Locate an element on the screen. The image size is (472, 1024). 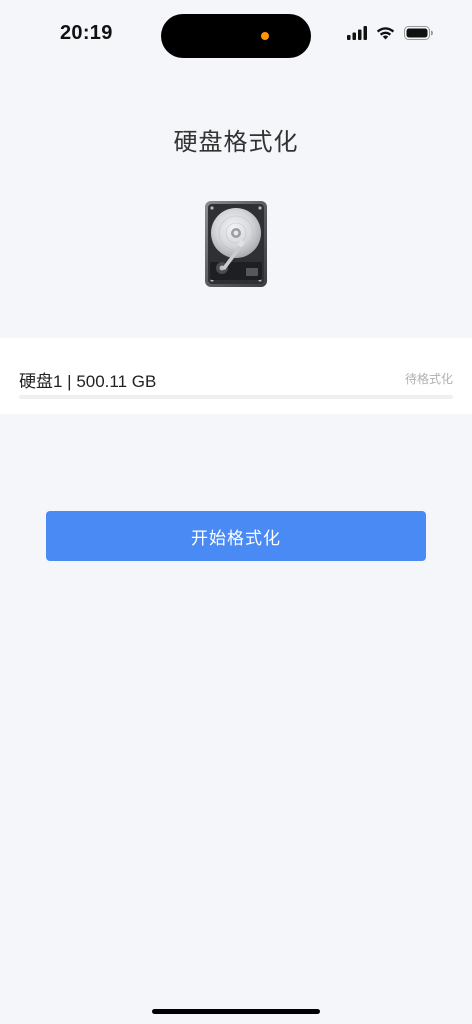
privacy-indicator-dot is located at coordinates (265, 36).